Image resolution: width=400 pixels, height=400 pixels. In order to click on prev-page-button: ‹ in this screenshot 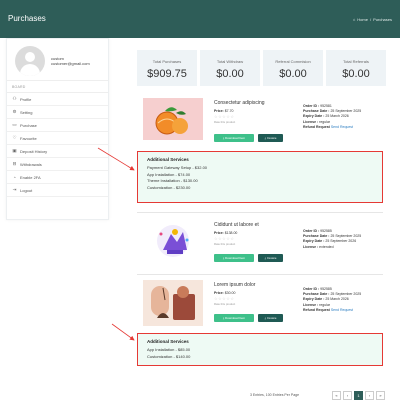, I will do `click(347, 395)`.